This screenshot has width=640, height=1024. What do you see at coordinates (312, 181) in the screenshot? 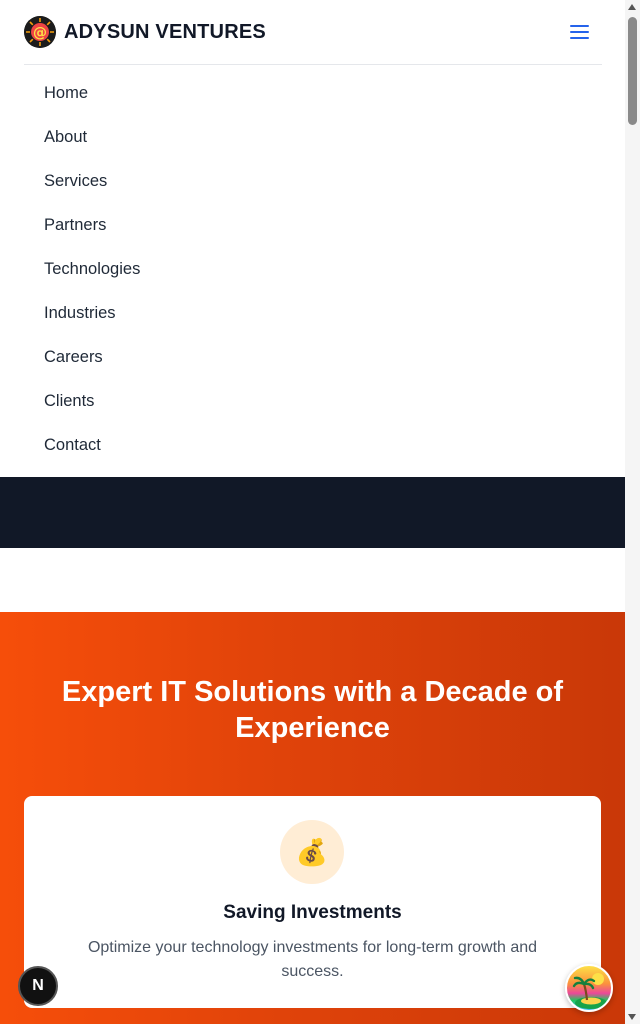
I see `nav-item-services: Services` at bounding box center [312, 181].